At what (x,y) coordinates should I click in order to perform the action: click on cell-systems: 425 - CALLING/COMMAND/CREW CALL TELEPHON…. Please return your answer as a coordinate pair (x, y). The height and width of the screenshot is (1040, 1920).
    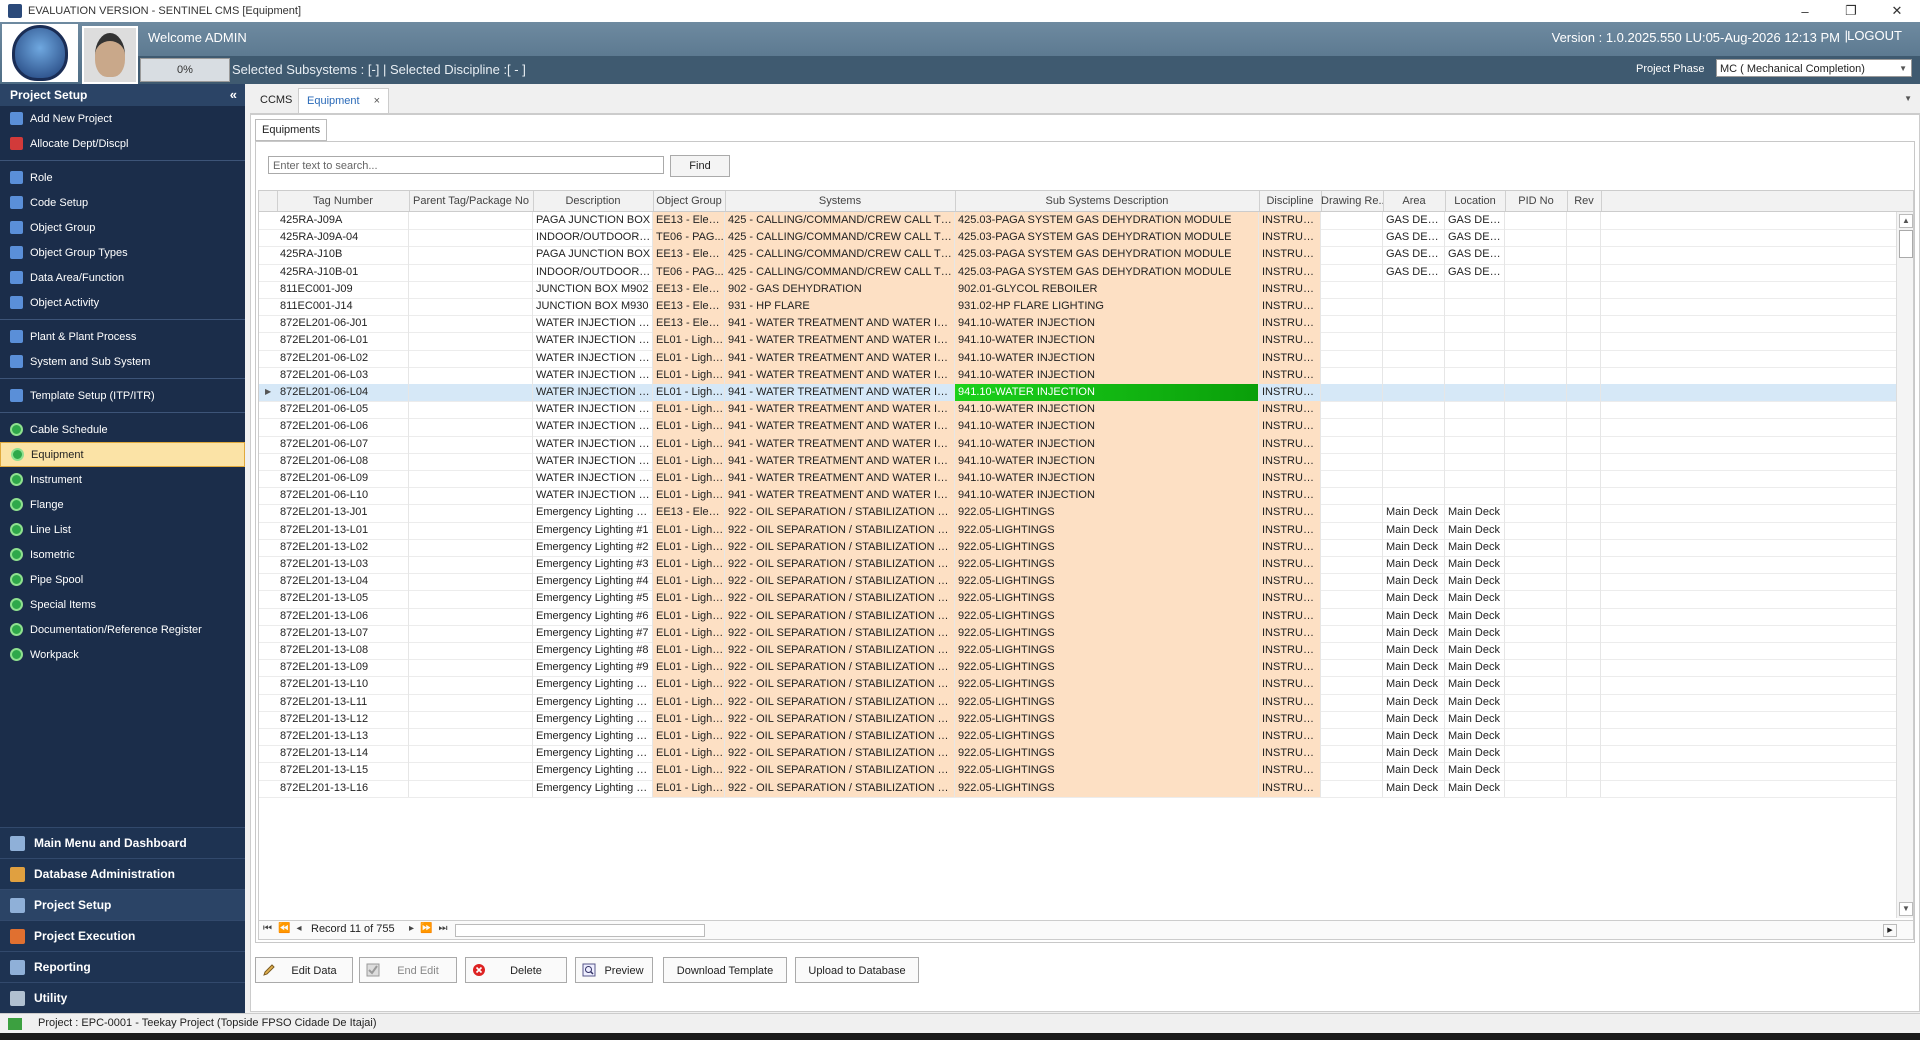
    Looking at the image, I should click on (840, 238).